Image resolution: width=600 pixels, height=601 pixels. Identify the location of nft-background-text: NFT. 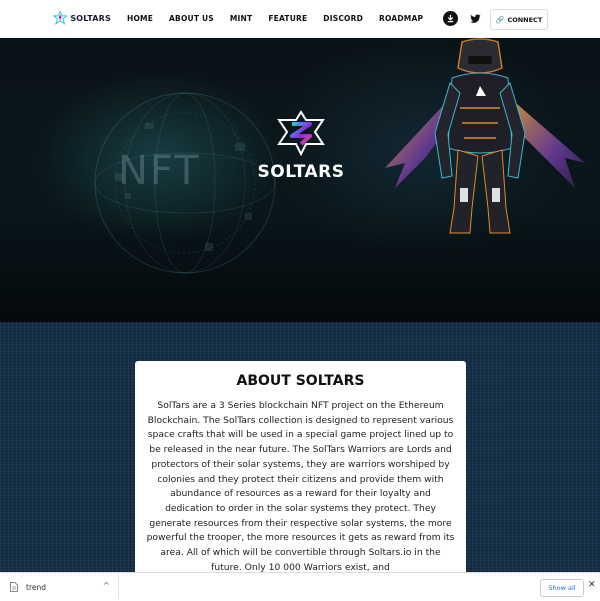
(159, 171).